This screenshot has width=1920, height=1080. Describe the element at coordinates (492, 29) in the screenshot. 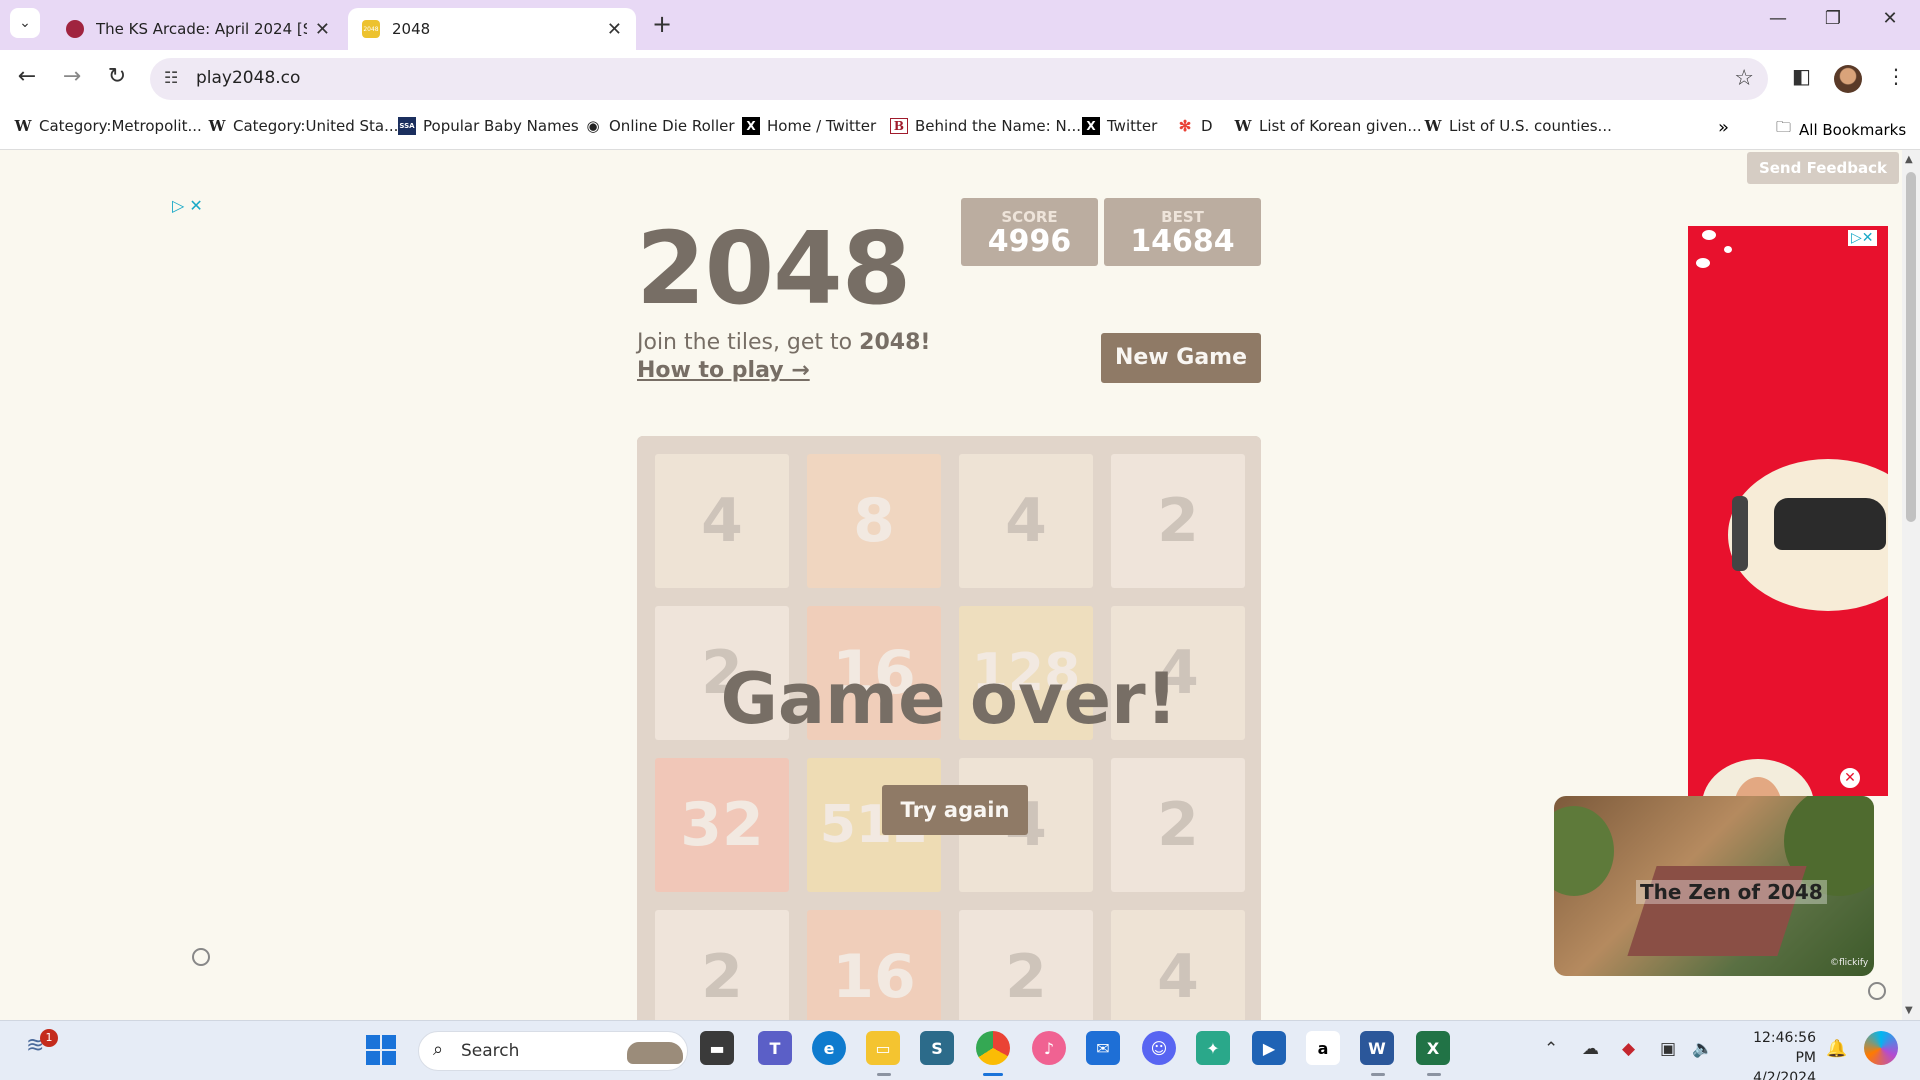

I see `tab-2048: 2048 2048 ✕` at that location.